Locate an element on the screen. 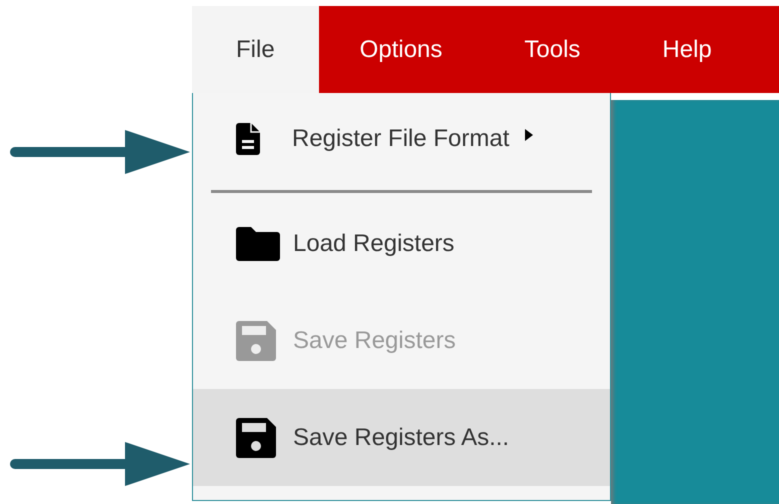  menu-item: Load Registers is located at coordinates (401, 243).